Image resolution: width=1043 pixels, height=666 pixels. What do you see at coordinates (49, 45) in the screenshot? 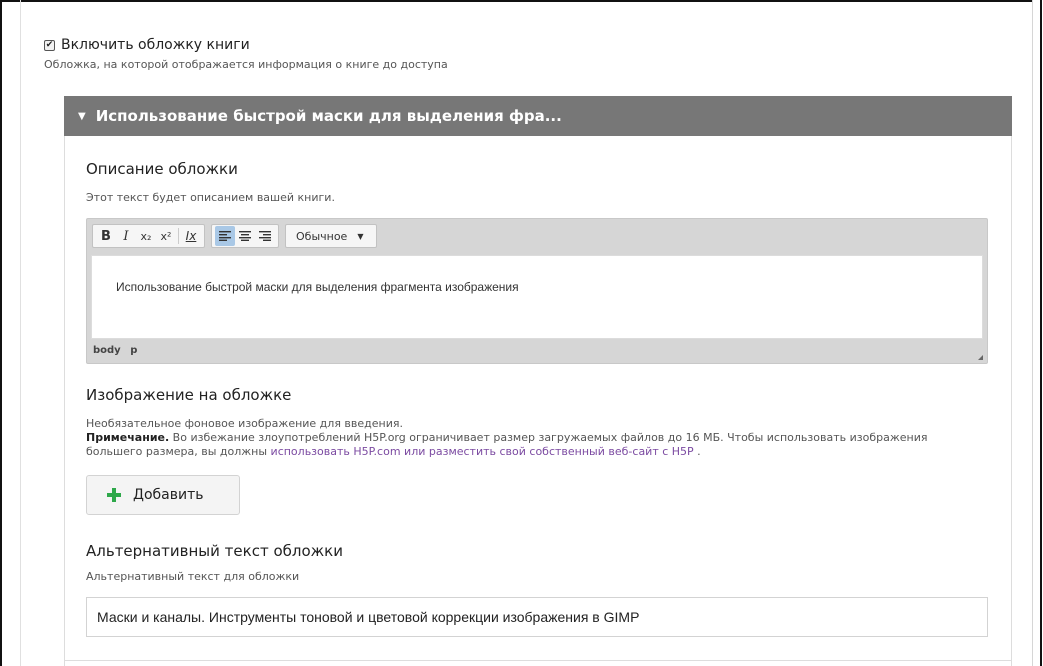
I see `cover-checkbox: ✔` at bounding box center [49, 45].